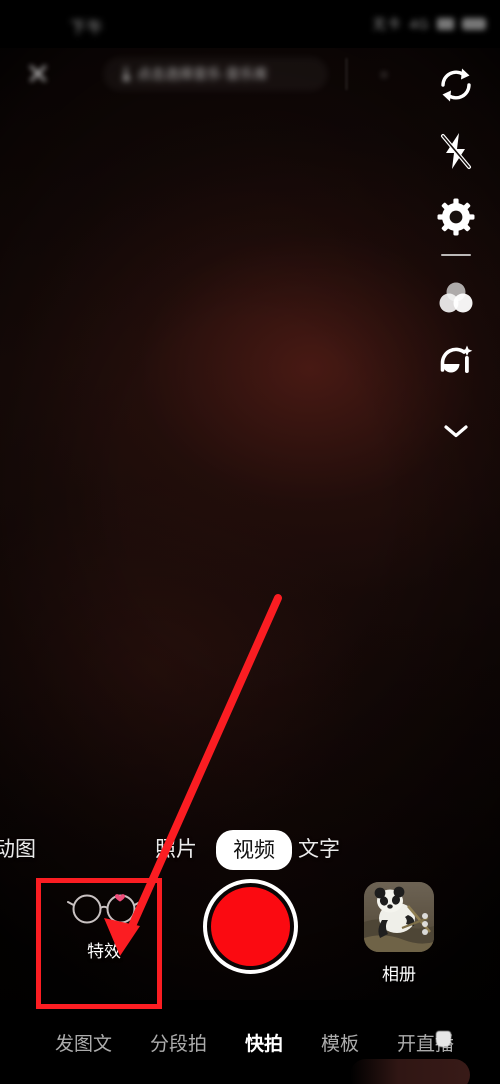 Image resolution: width=500 pixels, height=1084 pixels. I want to click on capture-controls-row: 特效 相册, so click(250, 939).